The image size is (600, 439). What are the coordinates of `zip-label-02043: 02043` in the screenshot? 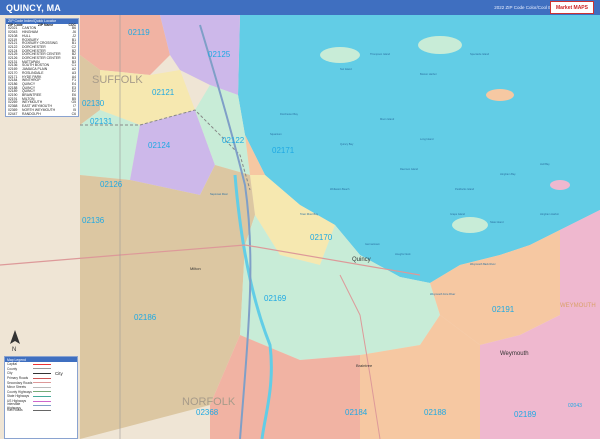 It's located at (575, 406).